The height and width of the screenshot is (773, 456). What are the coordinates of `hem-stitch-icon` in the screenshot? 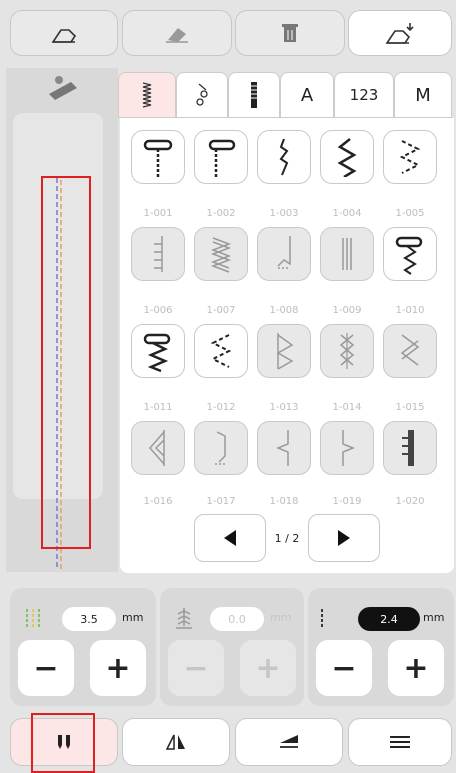 It's located at (284, 252).